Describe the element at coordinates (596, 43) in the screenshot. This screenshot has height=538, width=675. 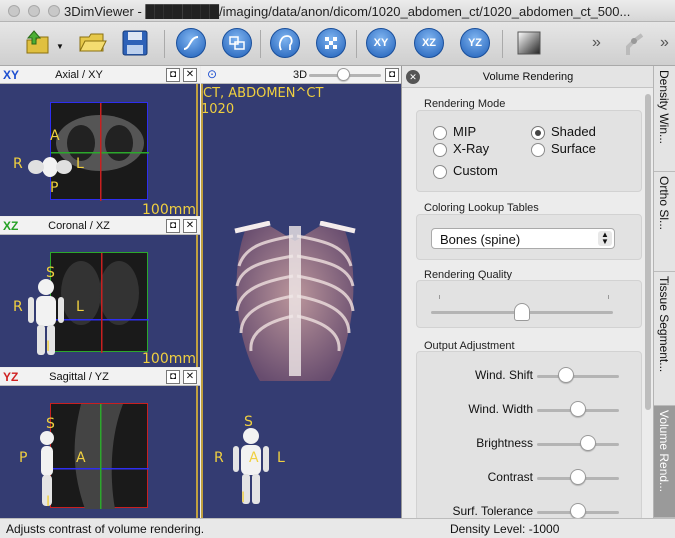
I see `toolbar-overflow-button: »` at that location.